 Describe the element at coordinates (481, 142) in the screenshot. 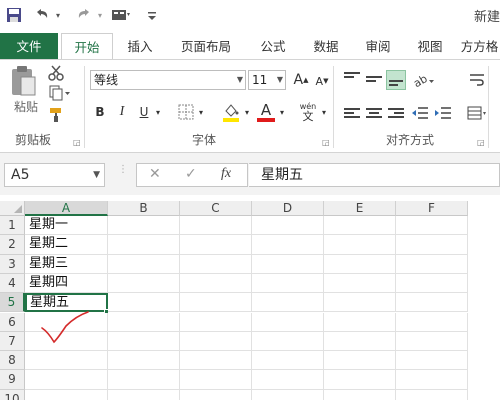

I see `alignment-launcher-icon: ◲` at that location.